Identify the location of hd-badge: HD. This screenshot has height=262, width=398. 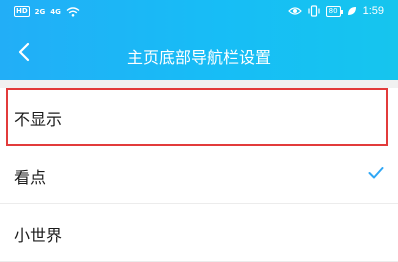
(22, 11).